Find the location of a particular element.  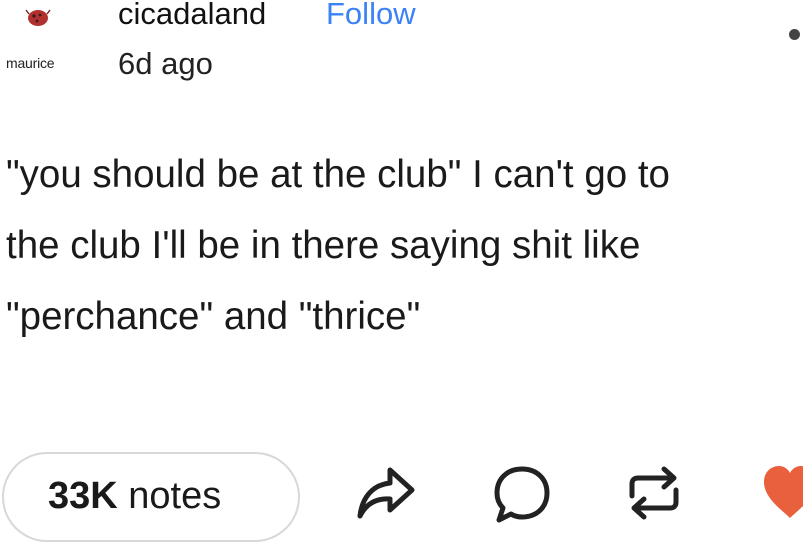

notes-count: 33K is located at coordinates (83, 496).